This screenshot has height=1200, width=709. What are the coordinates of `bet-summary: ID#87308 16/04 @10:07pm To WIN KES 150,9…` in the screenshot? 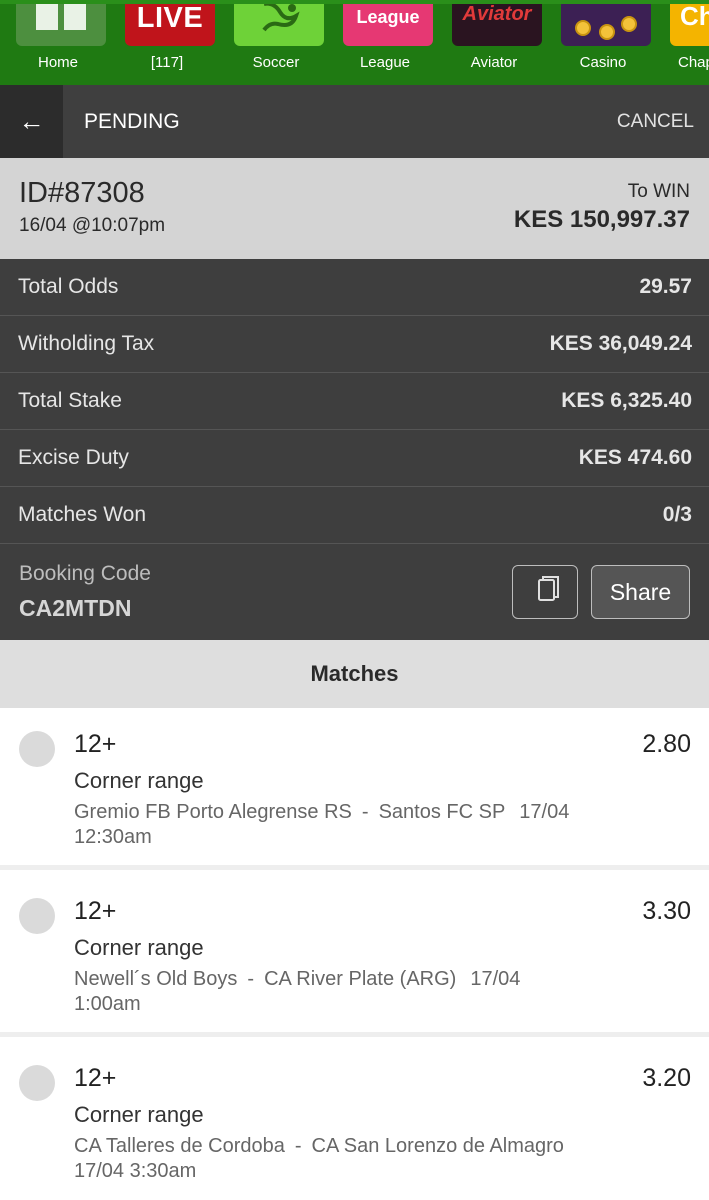 It's located at (354, 208).